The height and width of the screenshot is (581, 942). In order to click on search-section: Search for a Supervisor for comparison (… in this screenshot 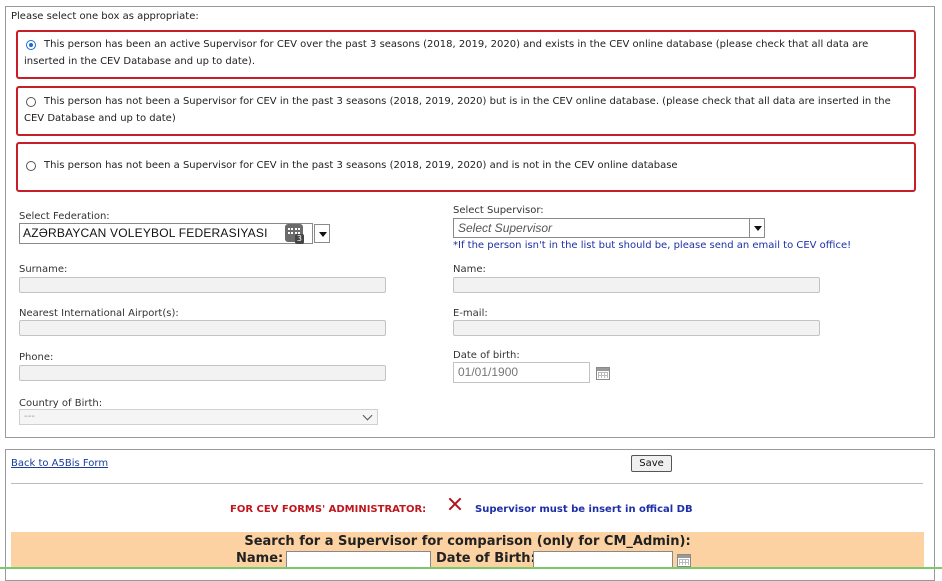, I will do `click(467, 550)`.